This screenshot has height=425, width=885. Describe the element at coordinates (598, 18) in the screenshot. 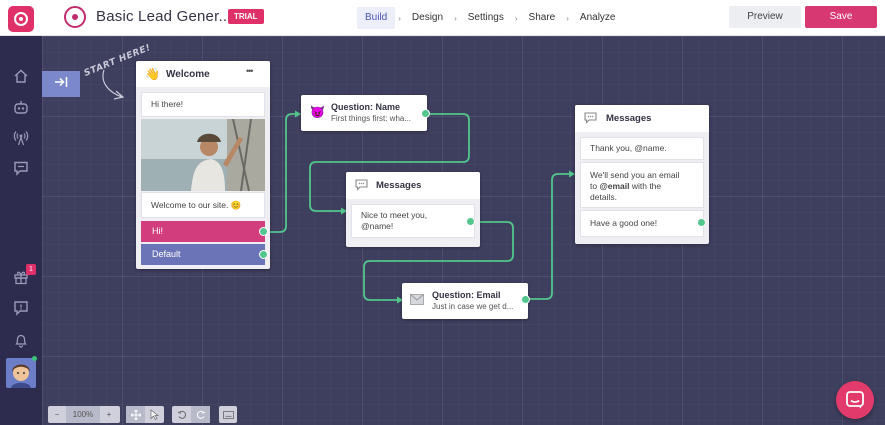

I see `tab-analyze: Analyze` at that location.